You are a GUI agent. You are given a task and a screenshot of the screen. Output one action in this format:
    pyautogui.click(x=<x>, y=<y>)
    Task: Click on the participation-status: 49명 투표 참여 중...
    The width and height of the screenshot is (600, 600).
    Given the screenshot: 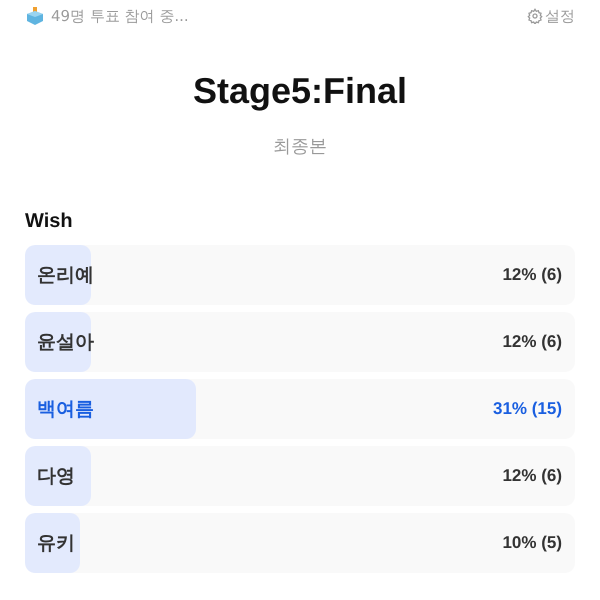 What is the action you would take?
    pyautogui.click(x=120, y=16)
    